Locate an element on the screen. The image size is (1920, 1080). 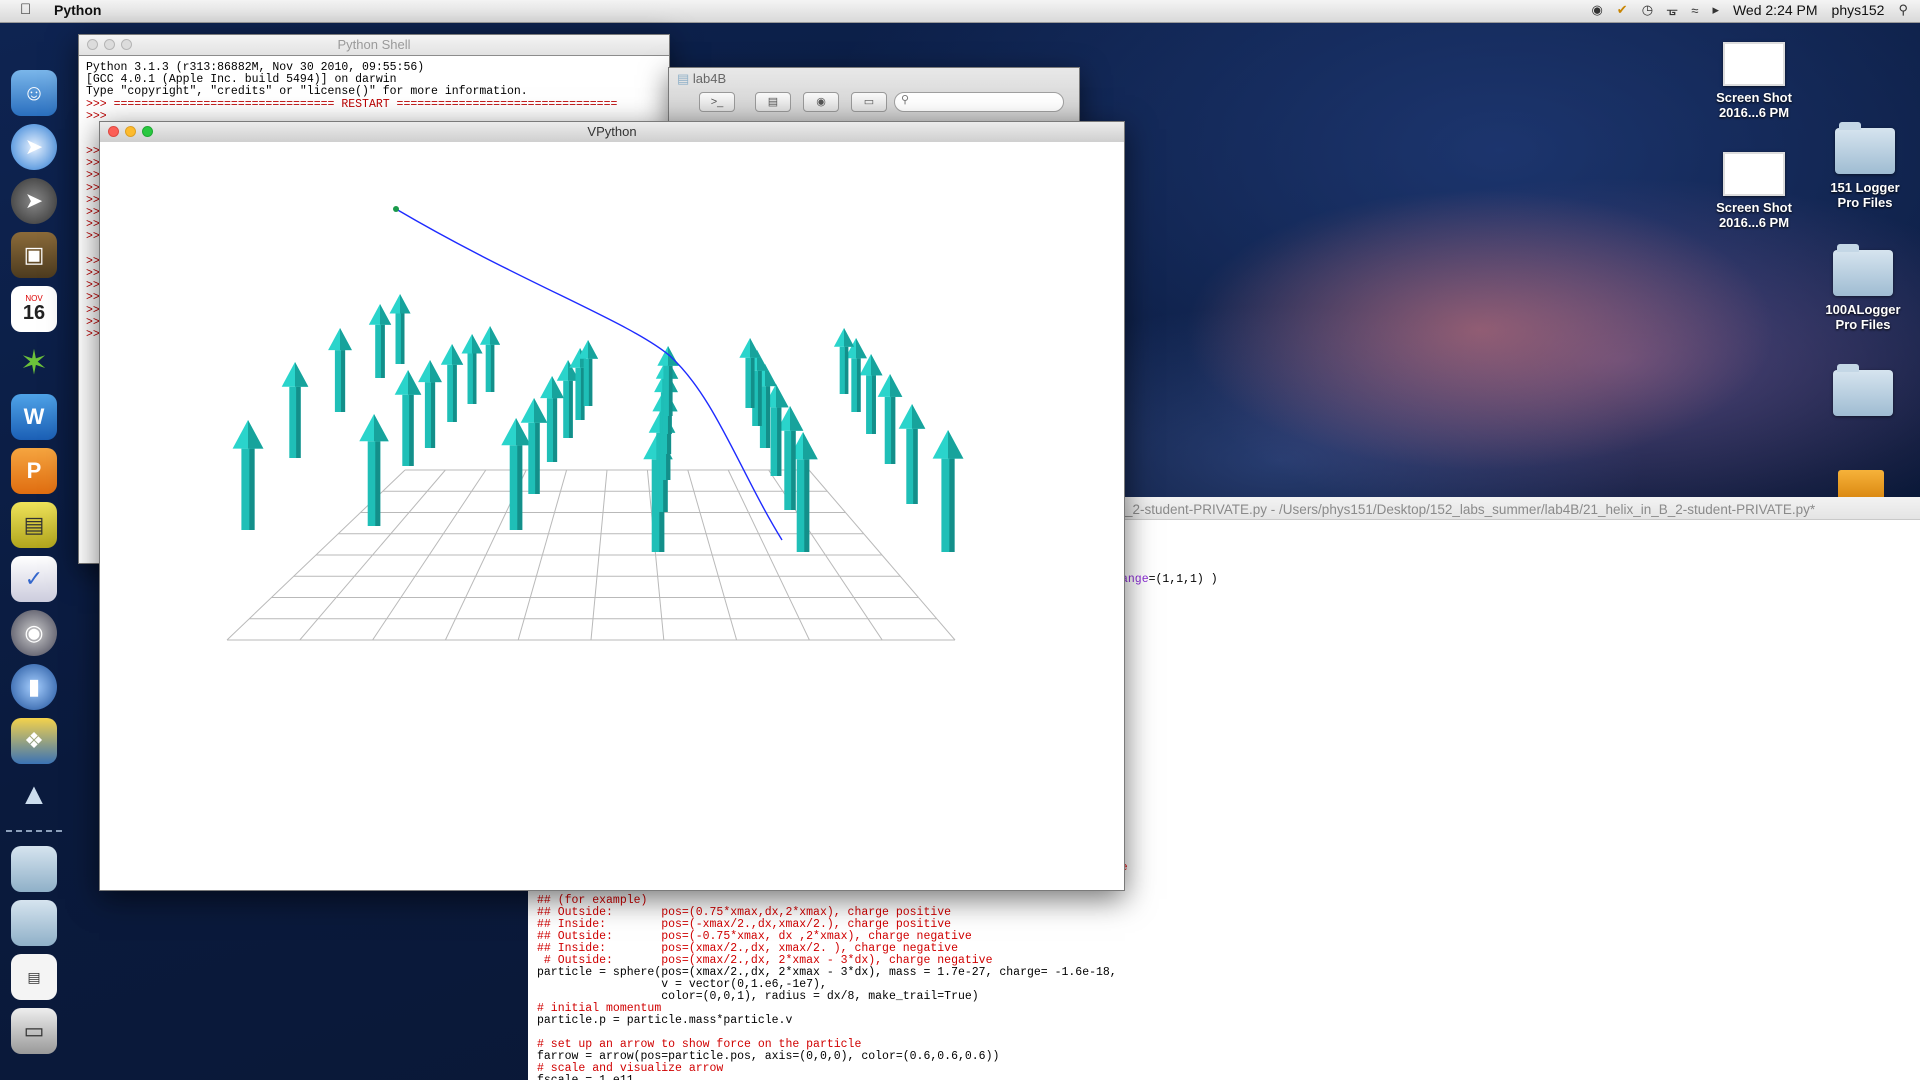
search-icon: ⚲ is located at coordinates (905, 100).